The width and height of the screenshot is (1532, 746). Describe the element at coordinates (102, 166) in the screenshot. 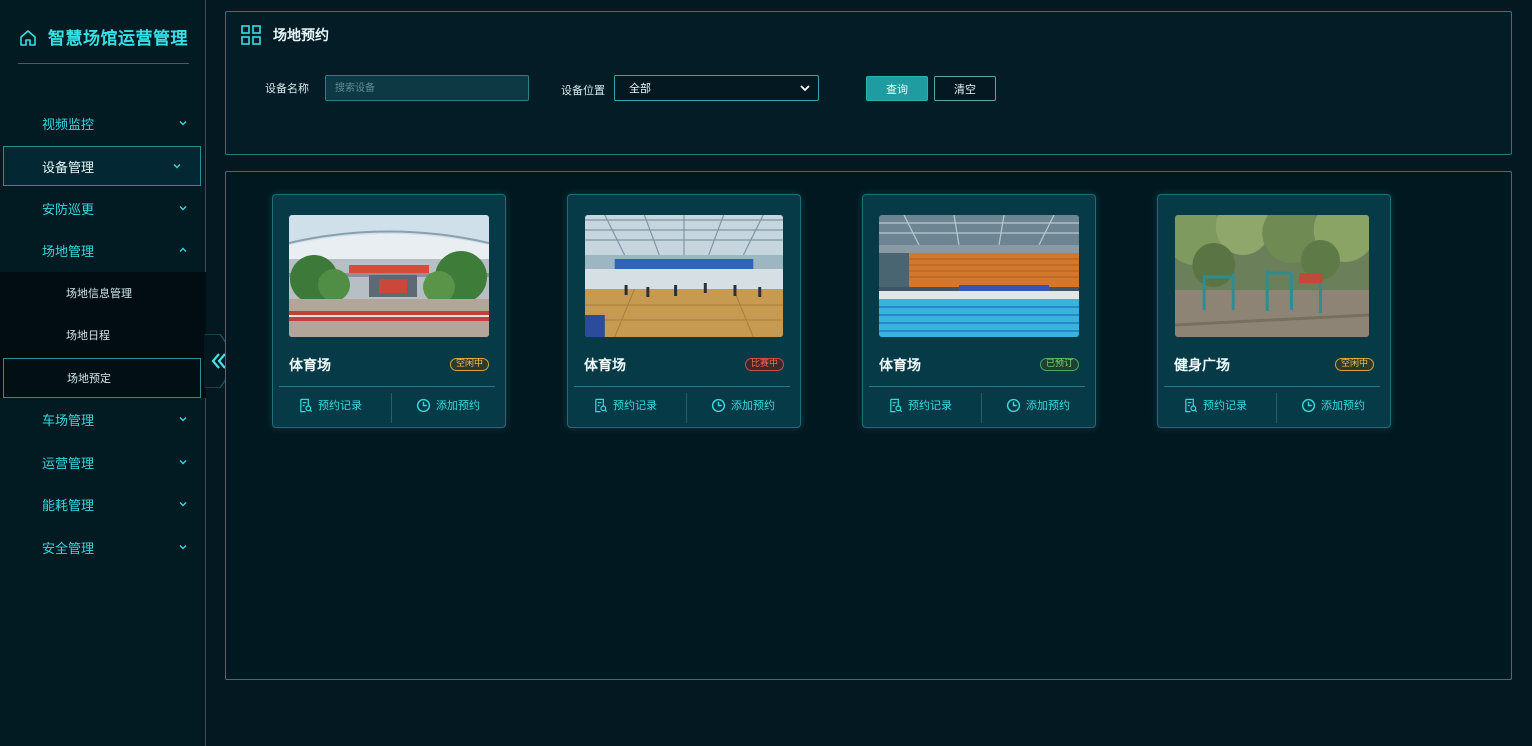

I see `menu-item-device-management: 设备管理` at that location.